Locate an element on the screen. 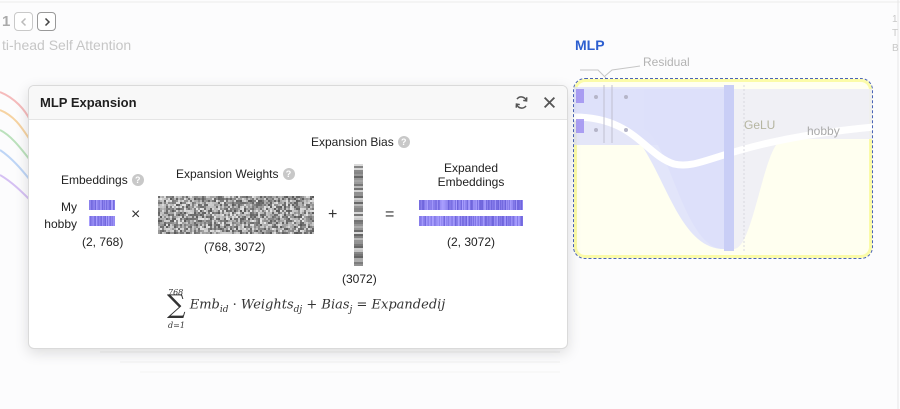 The image size is (900, 409). close-icon is located at coordinates (549, 102).